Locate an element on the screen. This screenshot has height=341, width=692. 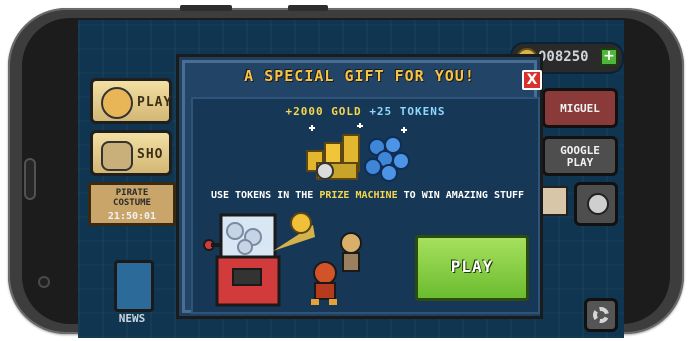
news-label: NEWS is located at coordinates (132, 318).